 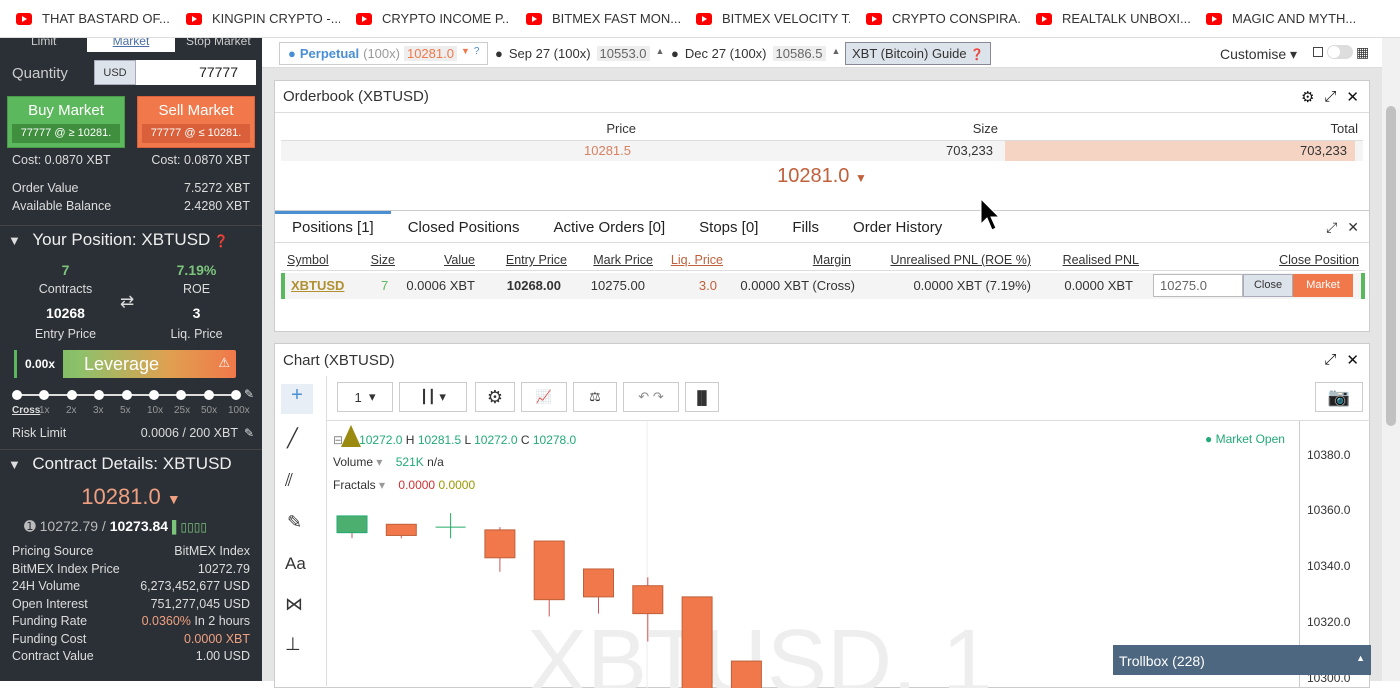 I want to click on positions-col-header: Entry Price, so click(x=529, y=260).